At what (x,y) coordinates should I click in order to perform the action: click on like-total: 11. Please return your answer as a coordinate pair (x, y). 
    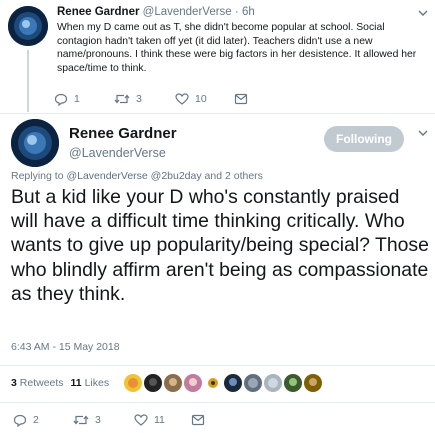
    Looking at the image, I should click on (76, 383).